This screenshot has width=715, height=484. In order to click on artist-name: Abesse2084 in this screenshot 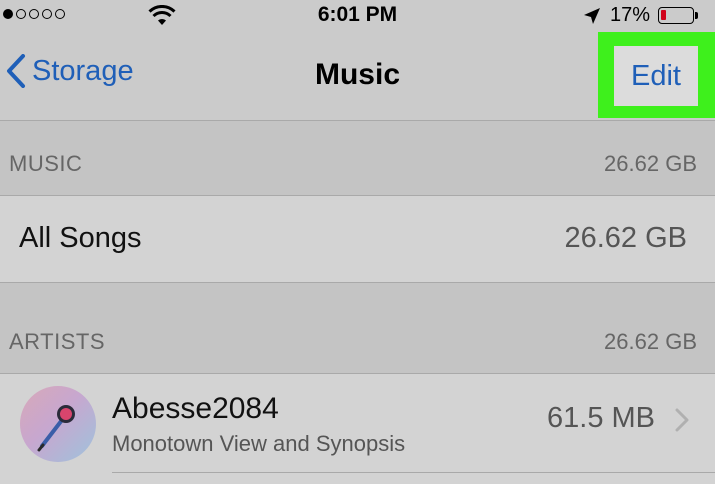, I will do `click(195, 408)`.